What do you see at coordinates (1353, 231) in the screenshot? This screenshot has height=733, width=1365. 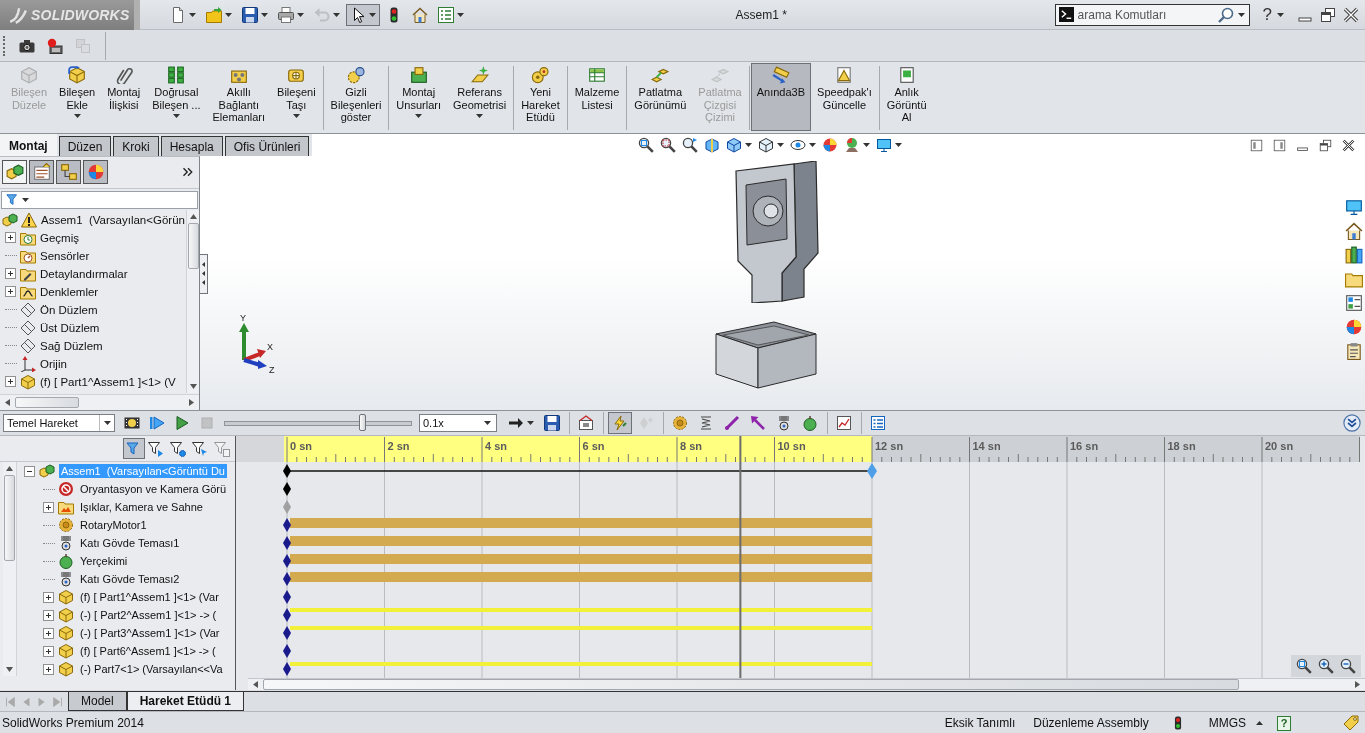 I see `house-icon` at bounding box center [1353, 231].